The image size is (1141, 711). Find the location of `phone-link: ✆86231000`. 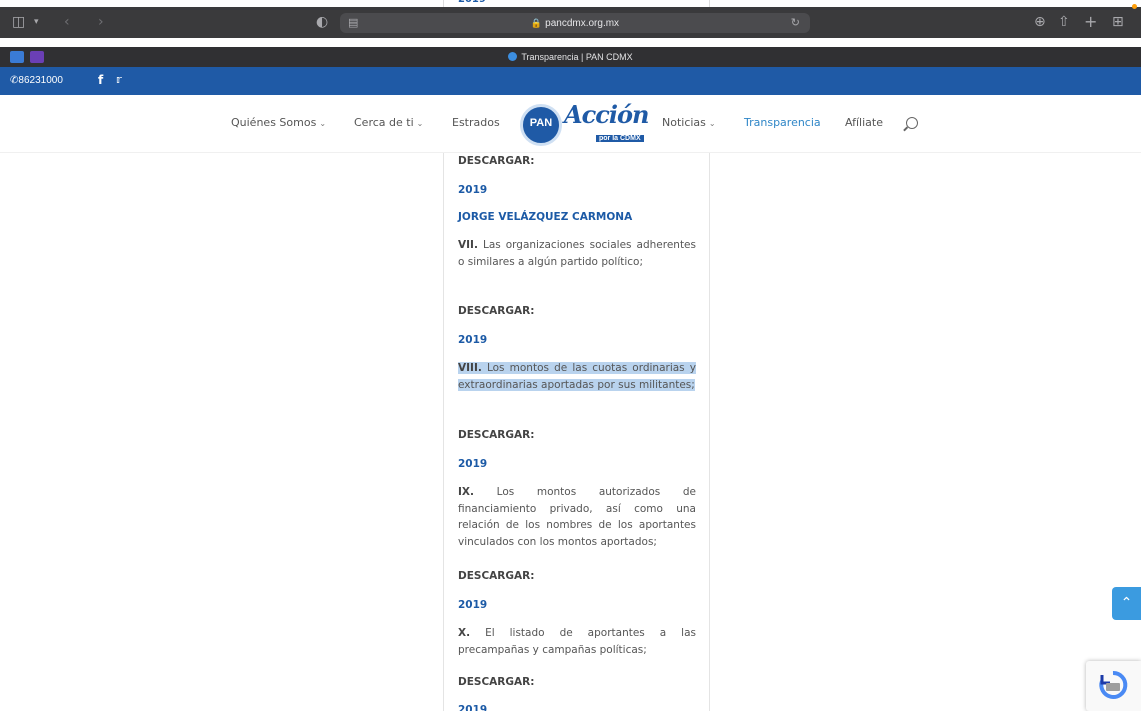

phone-link: ✆86231000 is located at coordinates (36, 81).